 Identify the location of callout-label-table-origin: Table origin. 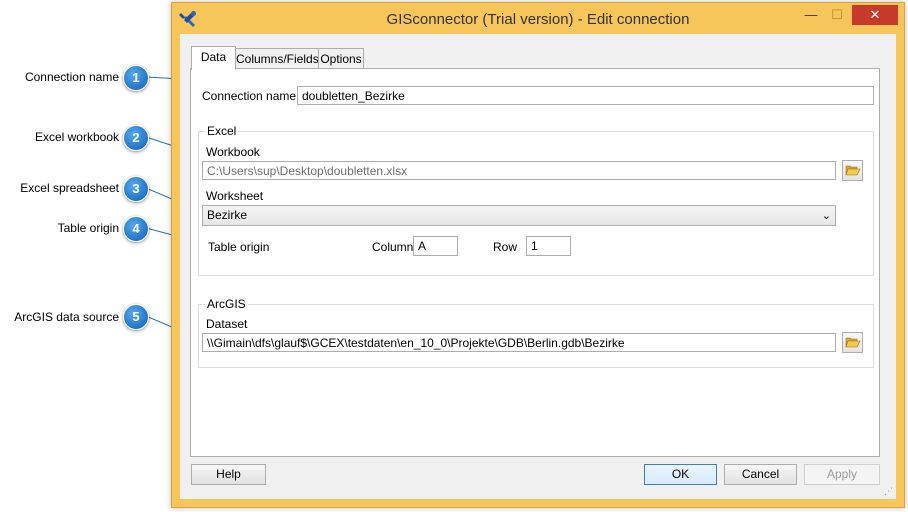
(88, 228).